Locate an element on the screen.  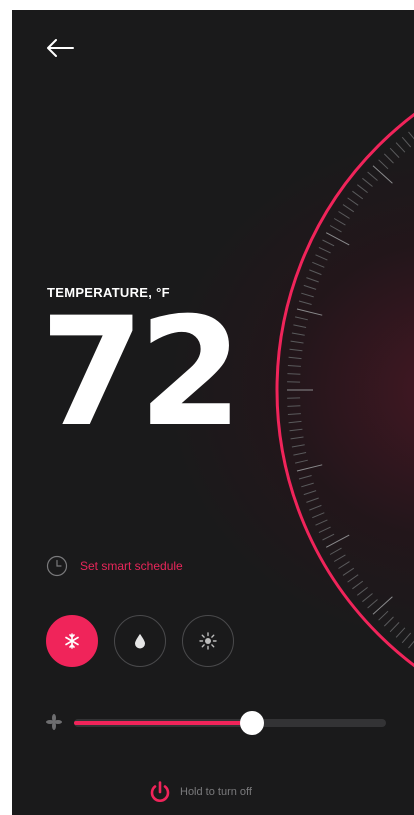
power-button: Hold to turn off is located at coordinates (200, 792).